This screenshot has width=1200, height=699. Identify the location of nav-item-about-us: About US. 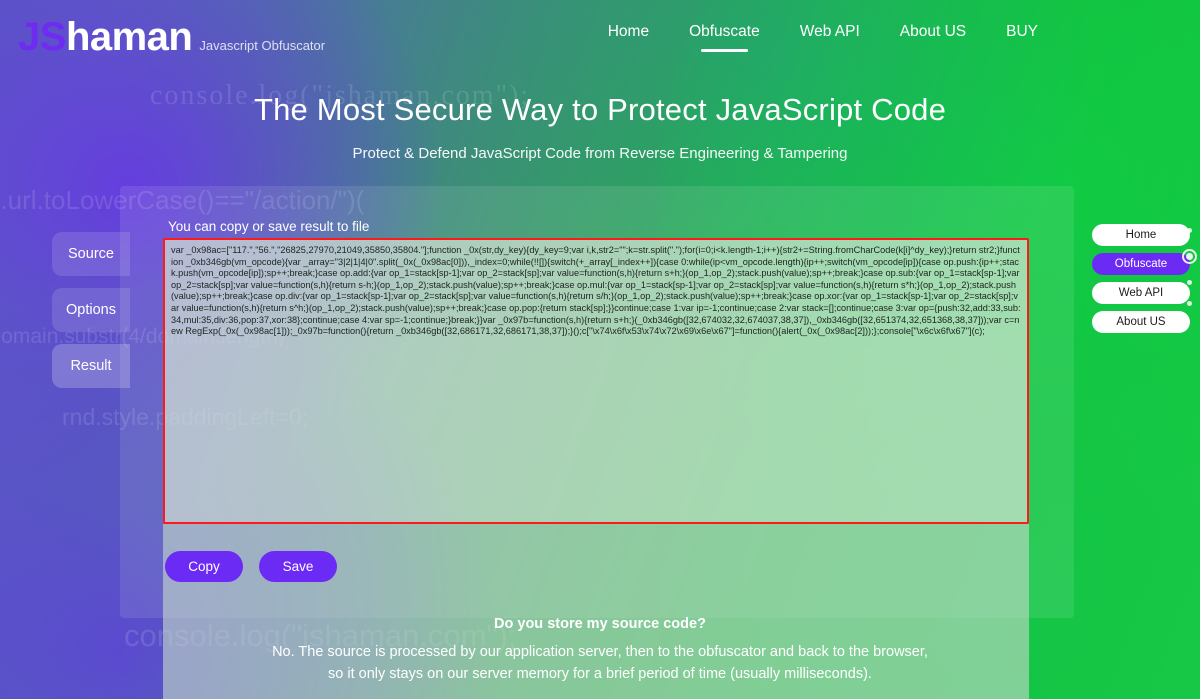
(933, 37).